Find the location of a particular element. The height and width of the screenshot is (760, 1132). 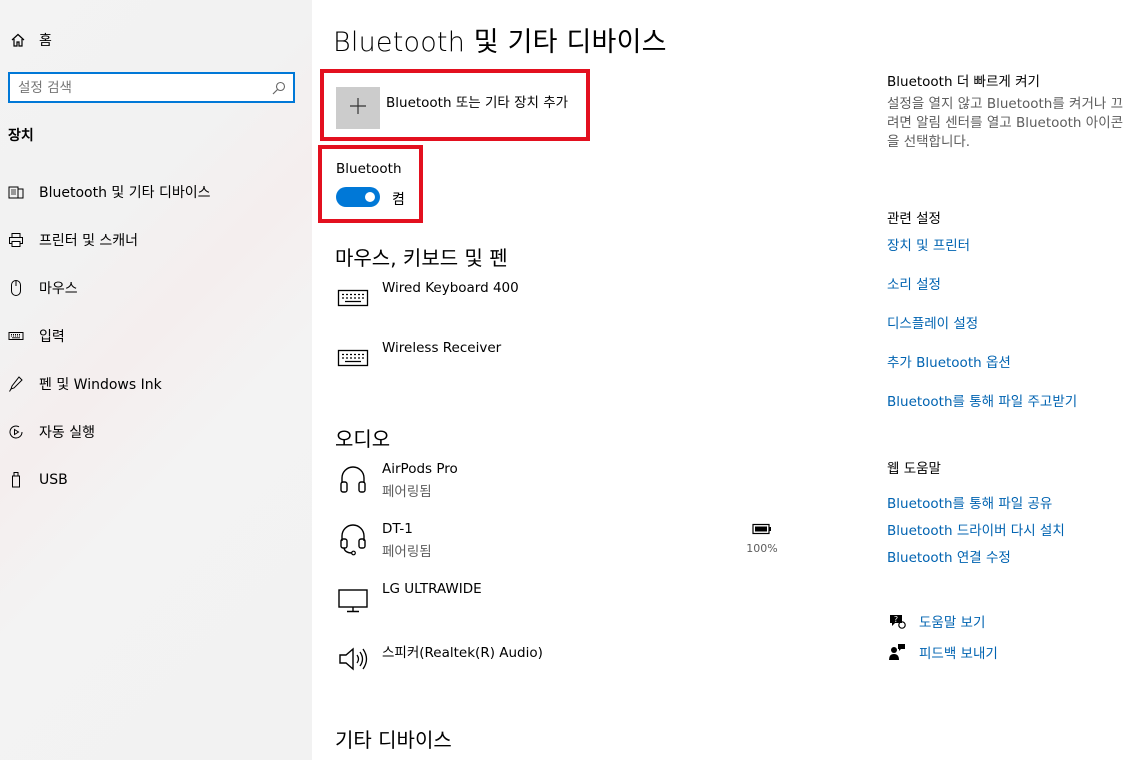

device-name: 스피커(Realtek(R) Audio) is located at coordinates (462, 653).